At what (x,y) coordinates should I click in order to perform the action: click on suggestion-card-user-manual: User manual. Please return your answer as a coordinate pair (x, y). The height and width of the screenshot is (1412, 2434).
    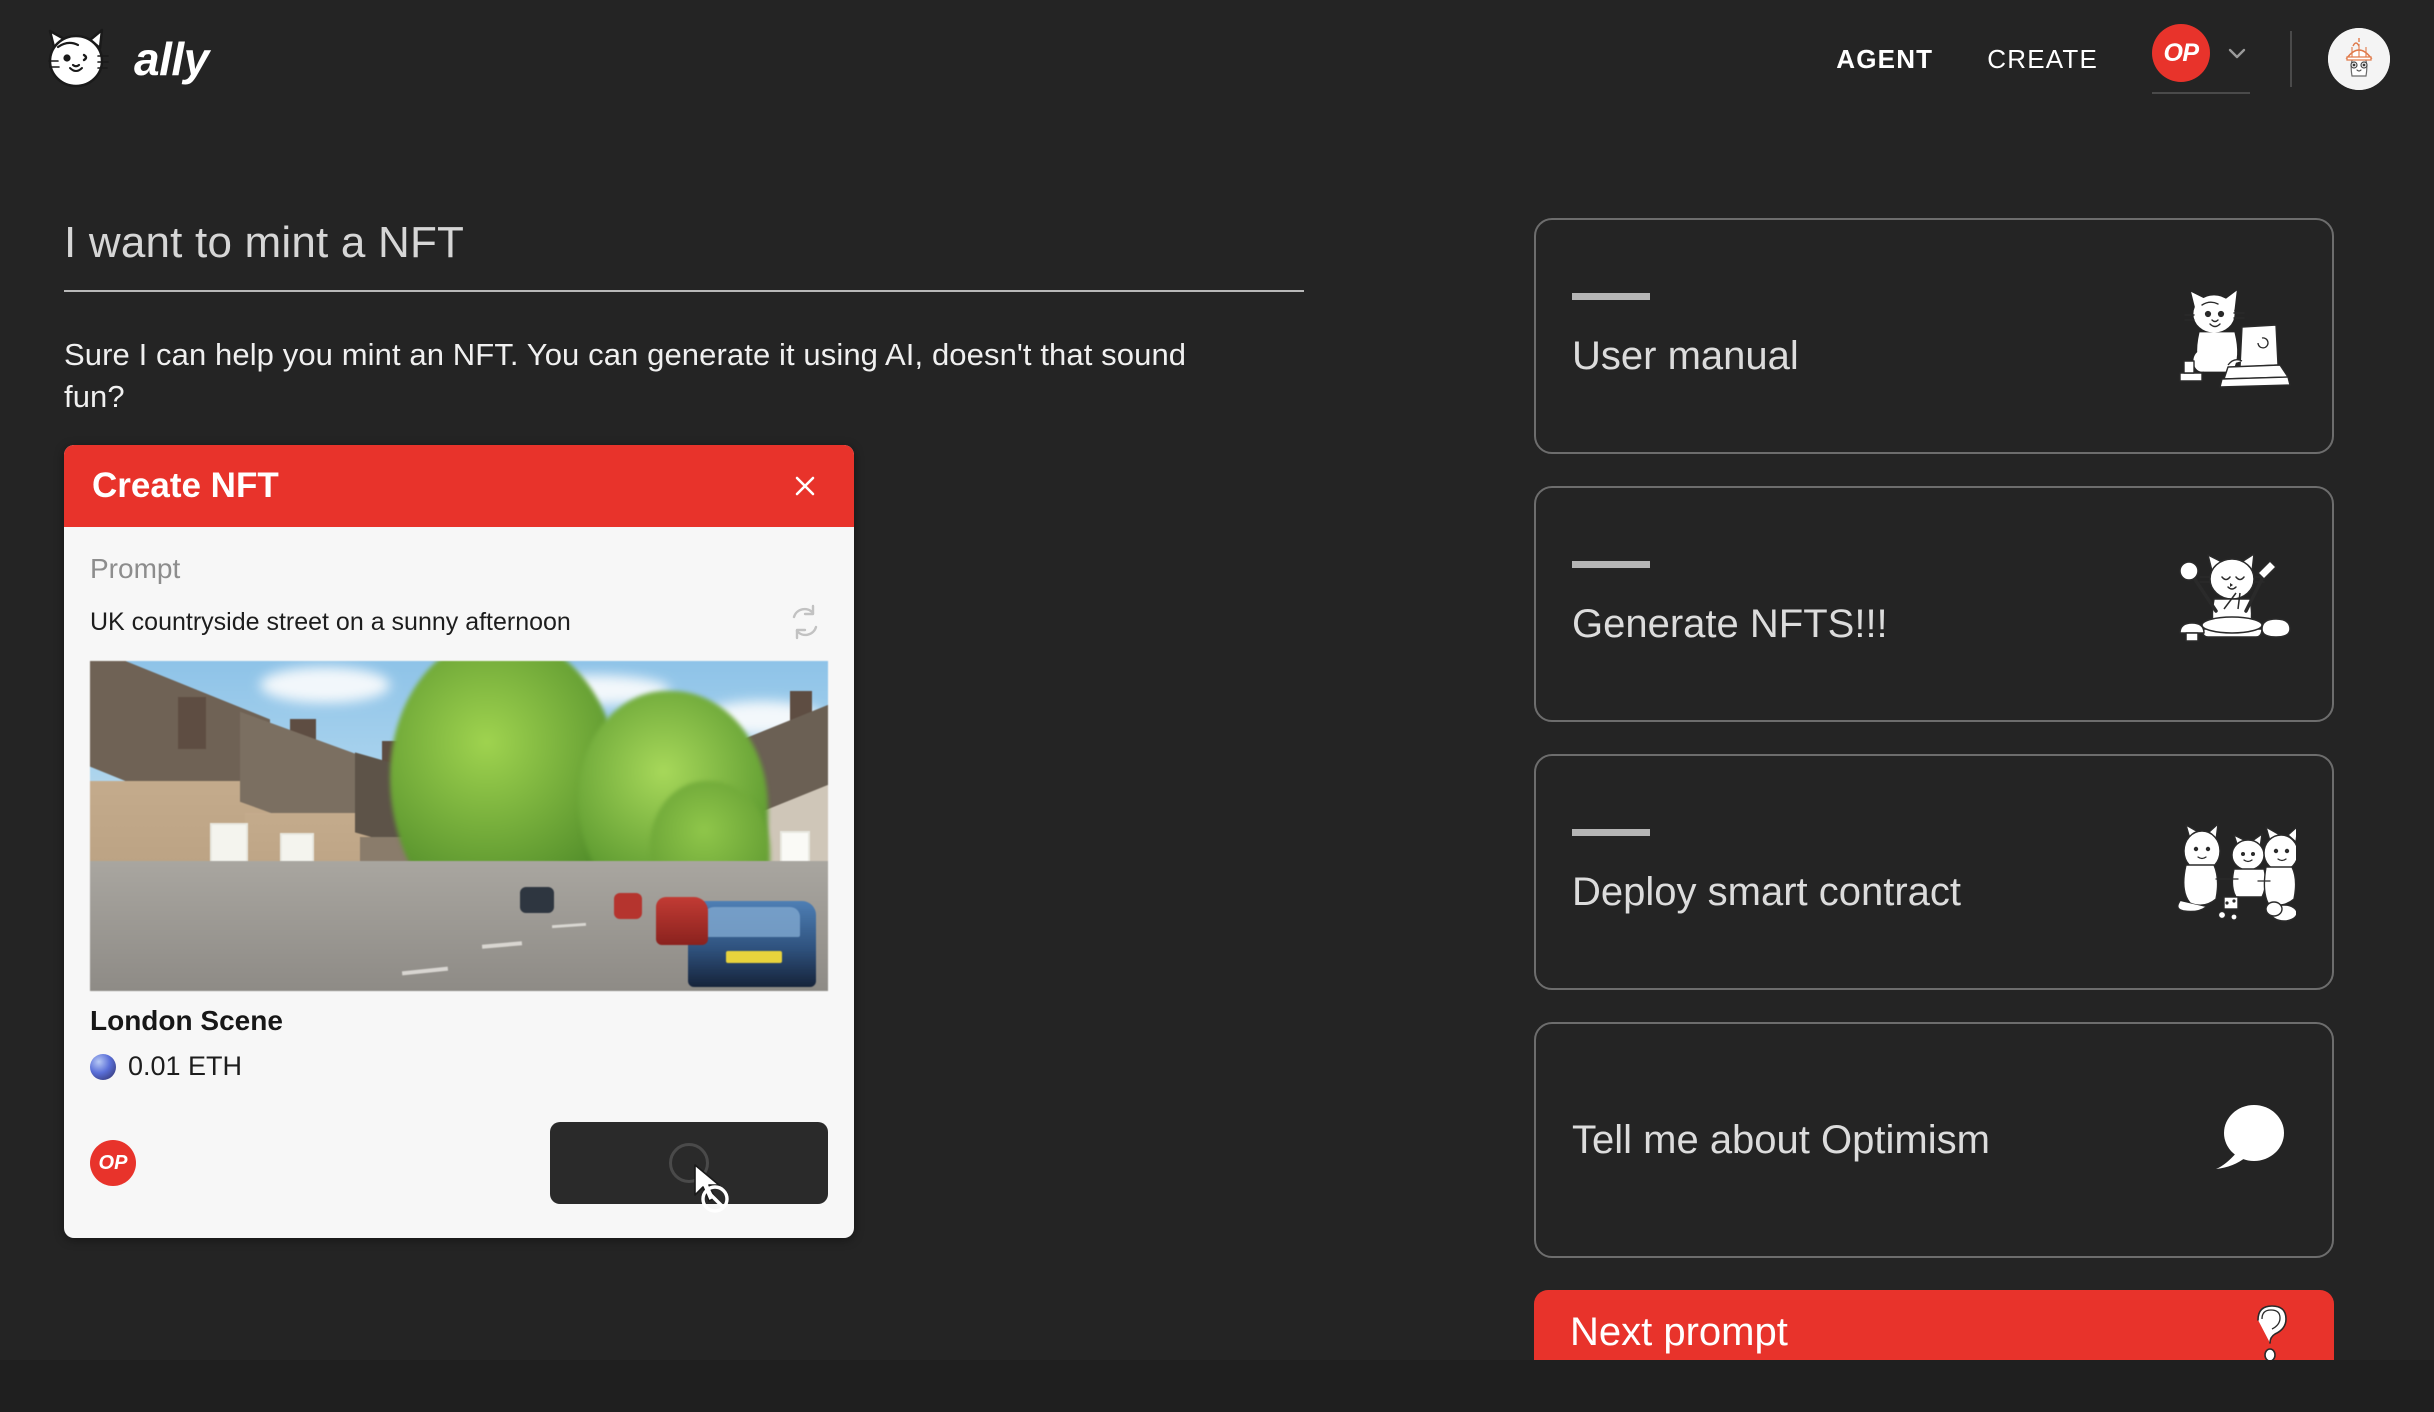
    Looking at the image, I should click on (1934, 336).